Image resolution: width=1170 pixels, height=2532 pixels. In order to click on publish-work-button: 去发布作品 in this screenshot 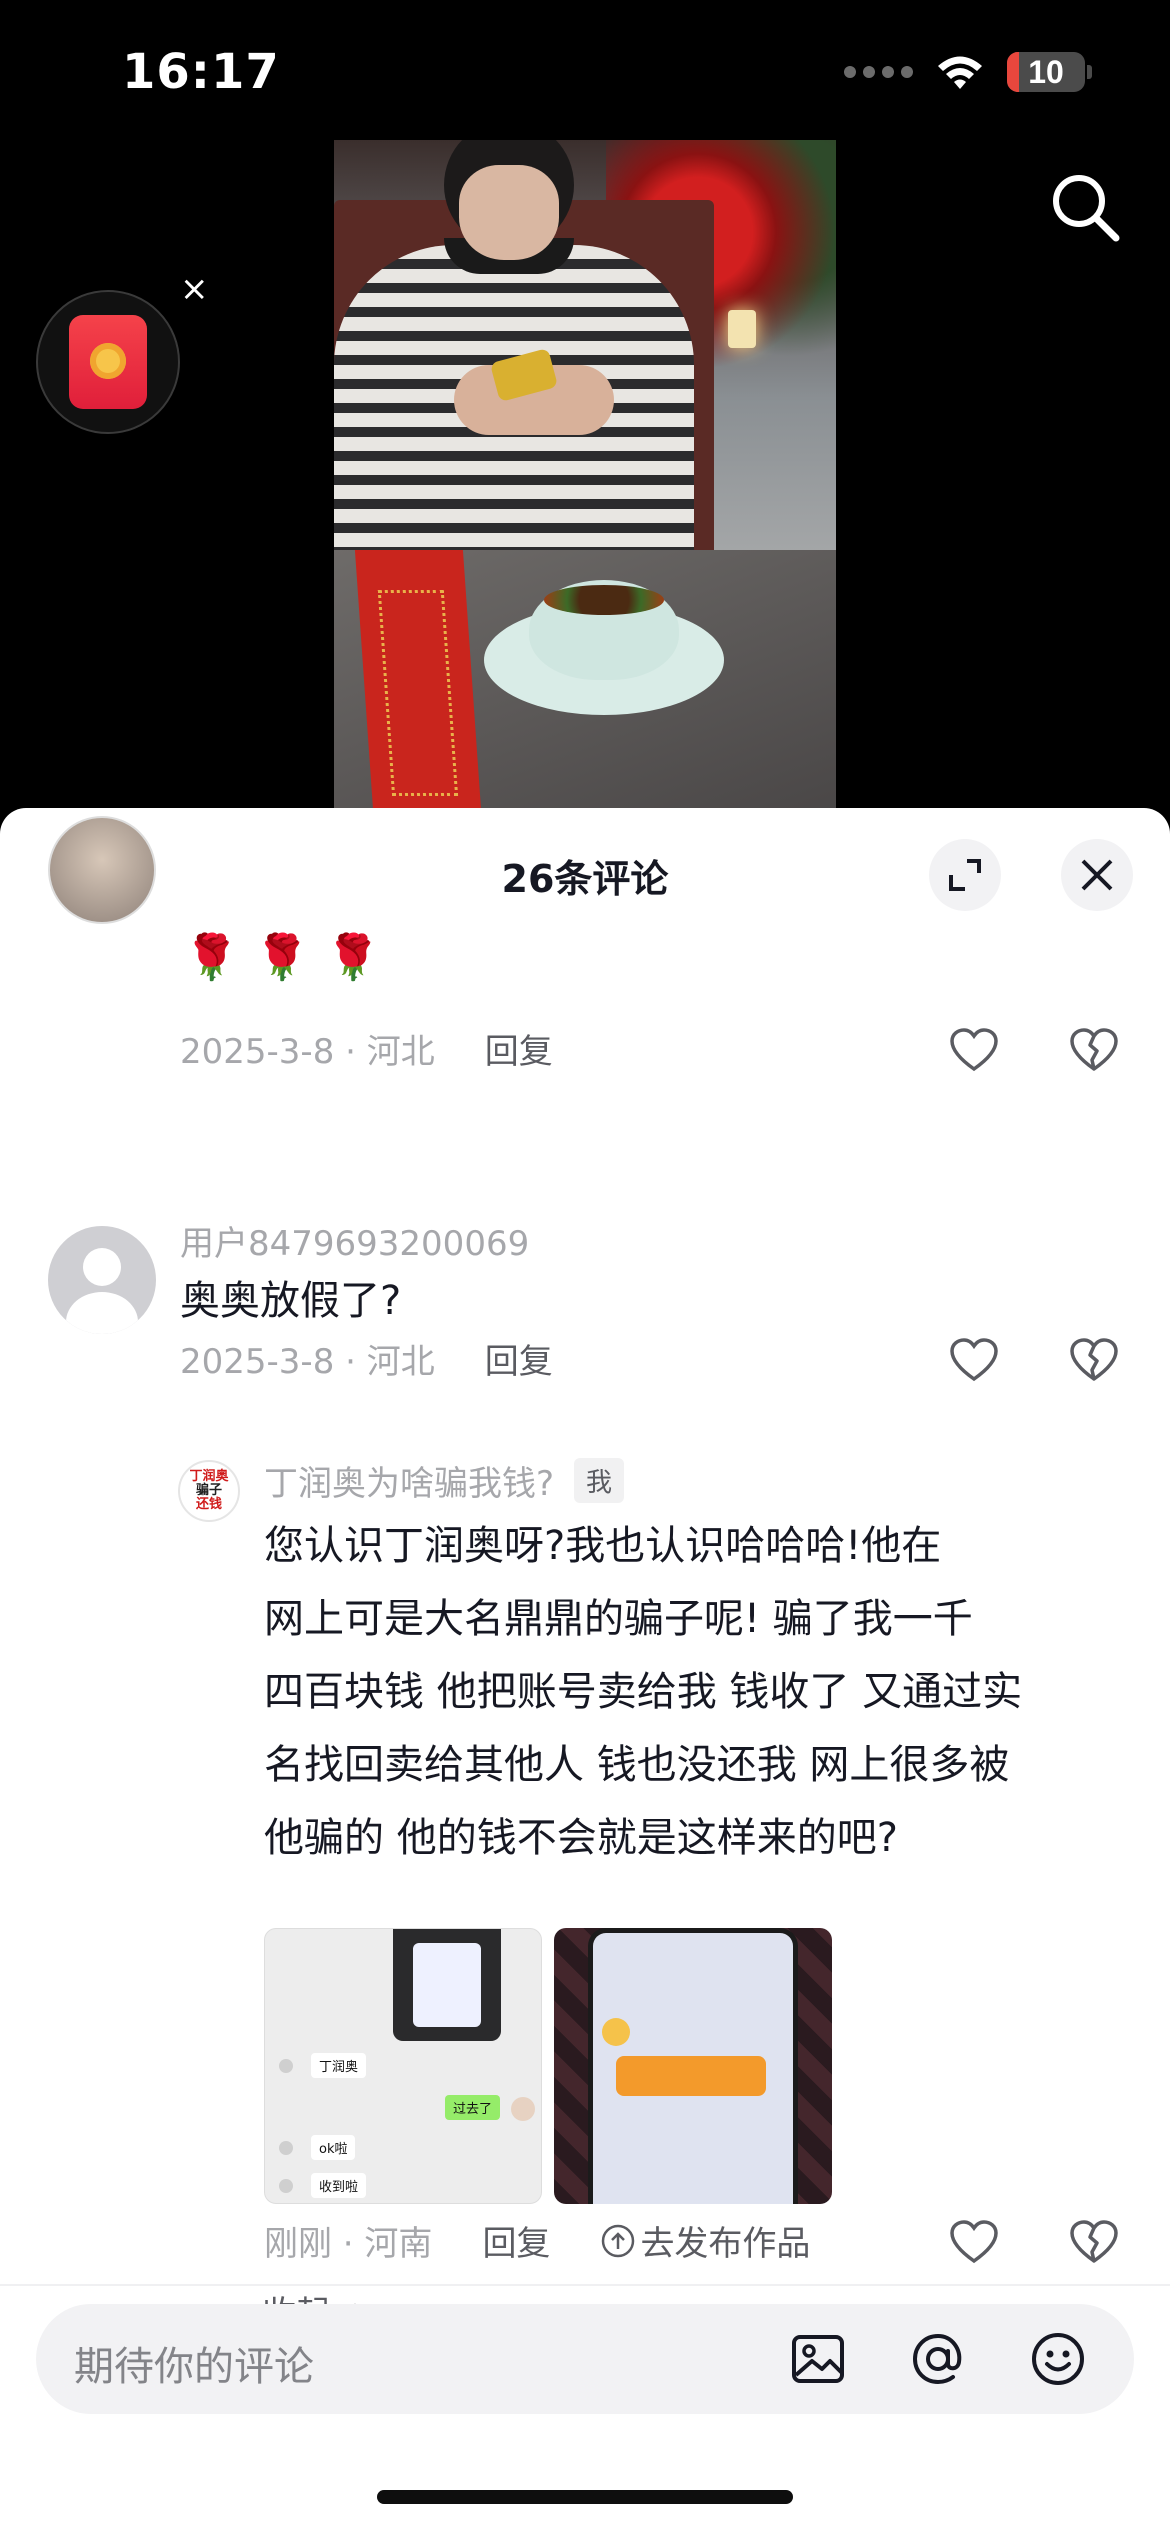, I will do `click(705, 2240)`.